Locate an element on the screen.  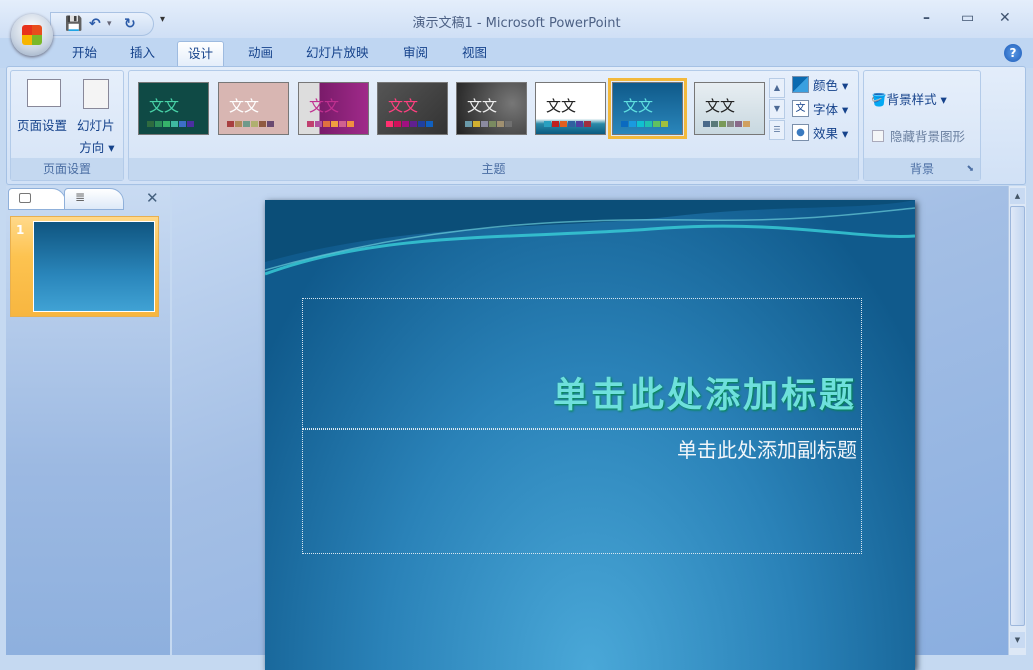
colors-icon is located at coordinates (800, 84).